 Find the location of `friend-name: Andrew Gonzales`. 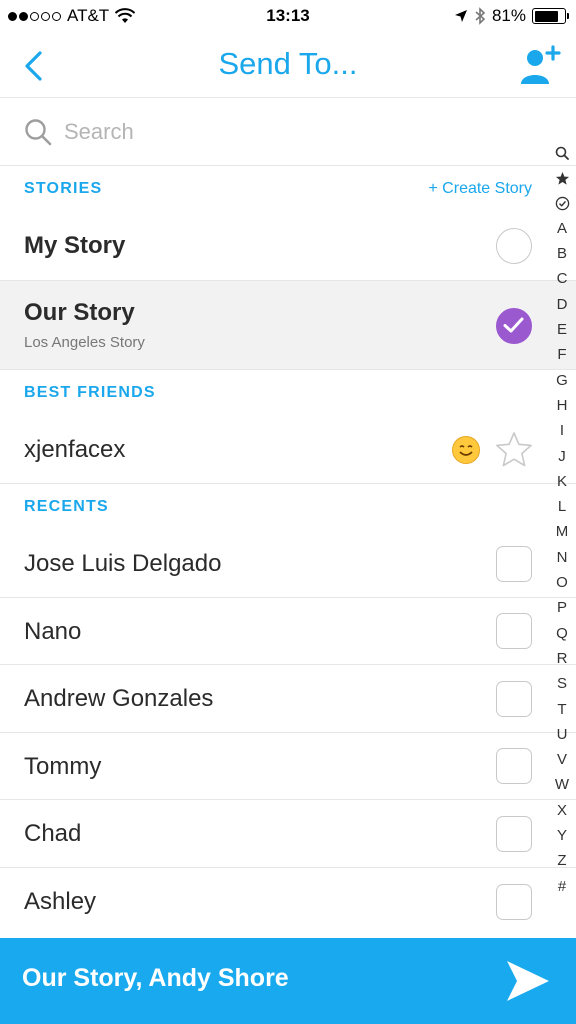

friend-name: Andrew Gonzales is located at coordinates (119, 698).